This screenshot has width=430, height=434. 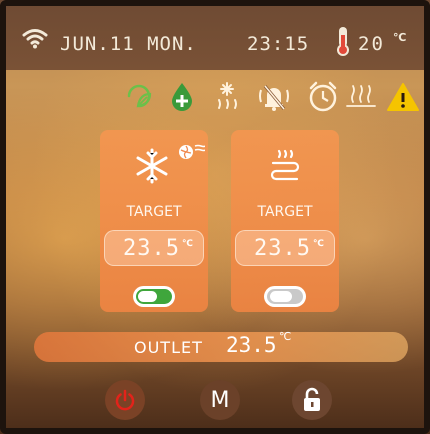 I want to click on cooling-target-value-box: 23.5 ℃, so click(x=154, y=248).